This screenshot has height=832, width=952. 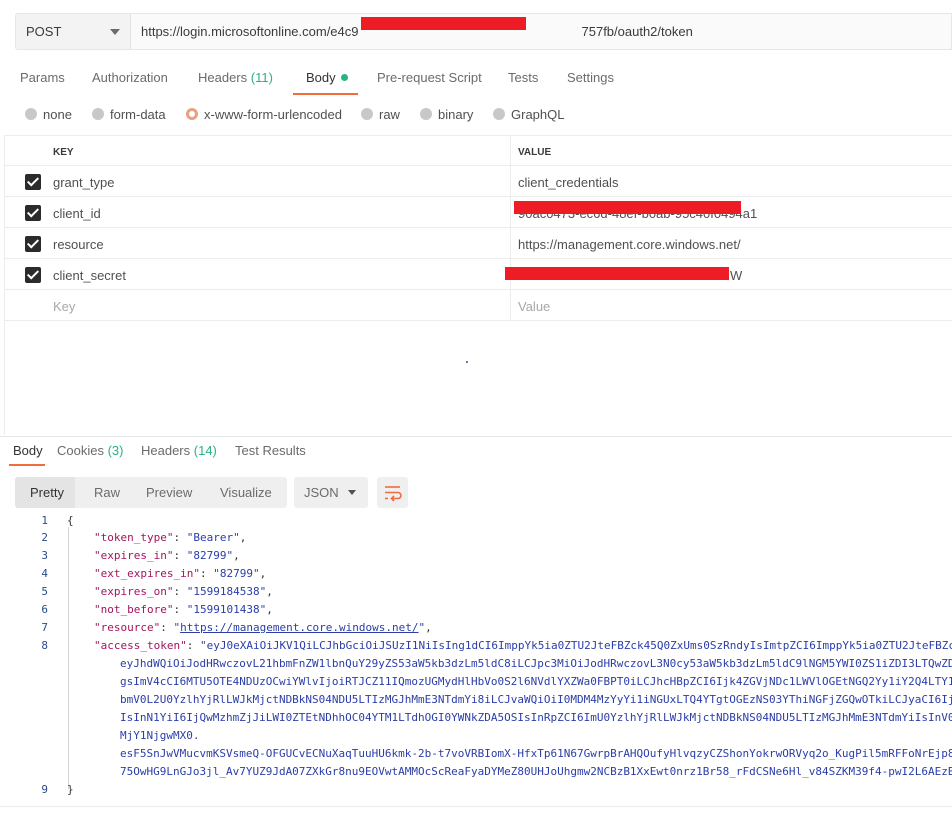 I want to click on param-key: grant_type, so click(x=83, y=182).